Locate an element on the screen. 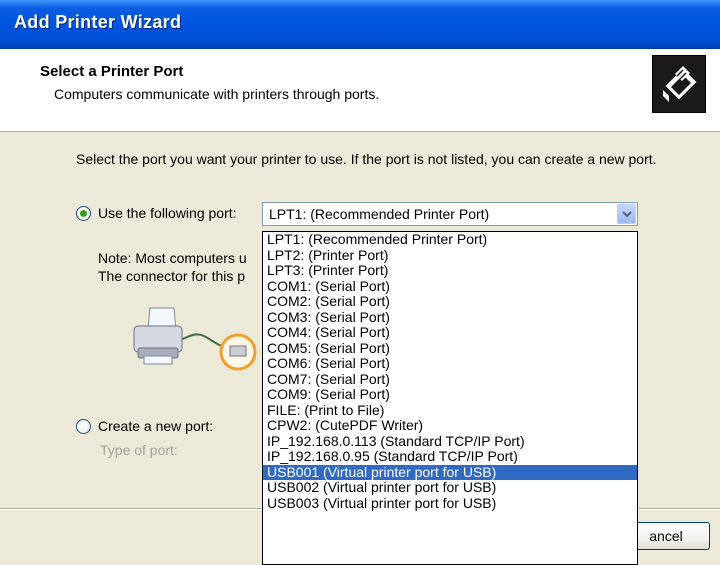 This screenshot has height=565, width=720. port-option: LPT1: (Recommended Printer Port) is located at coordinates (450, 240).